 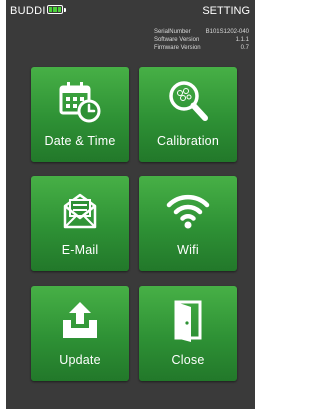 I want to click on wifi-icon, so click(x=188, y=211).